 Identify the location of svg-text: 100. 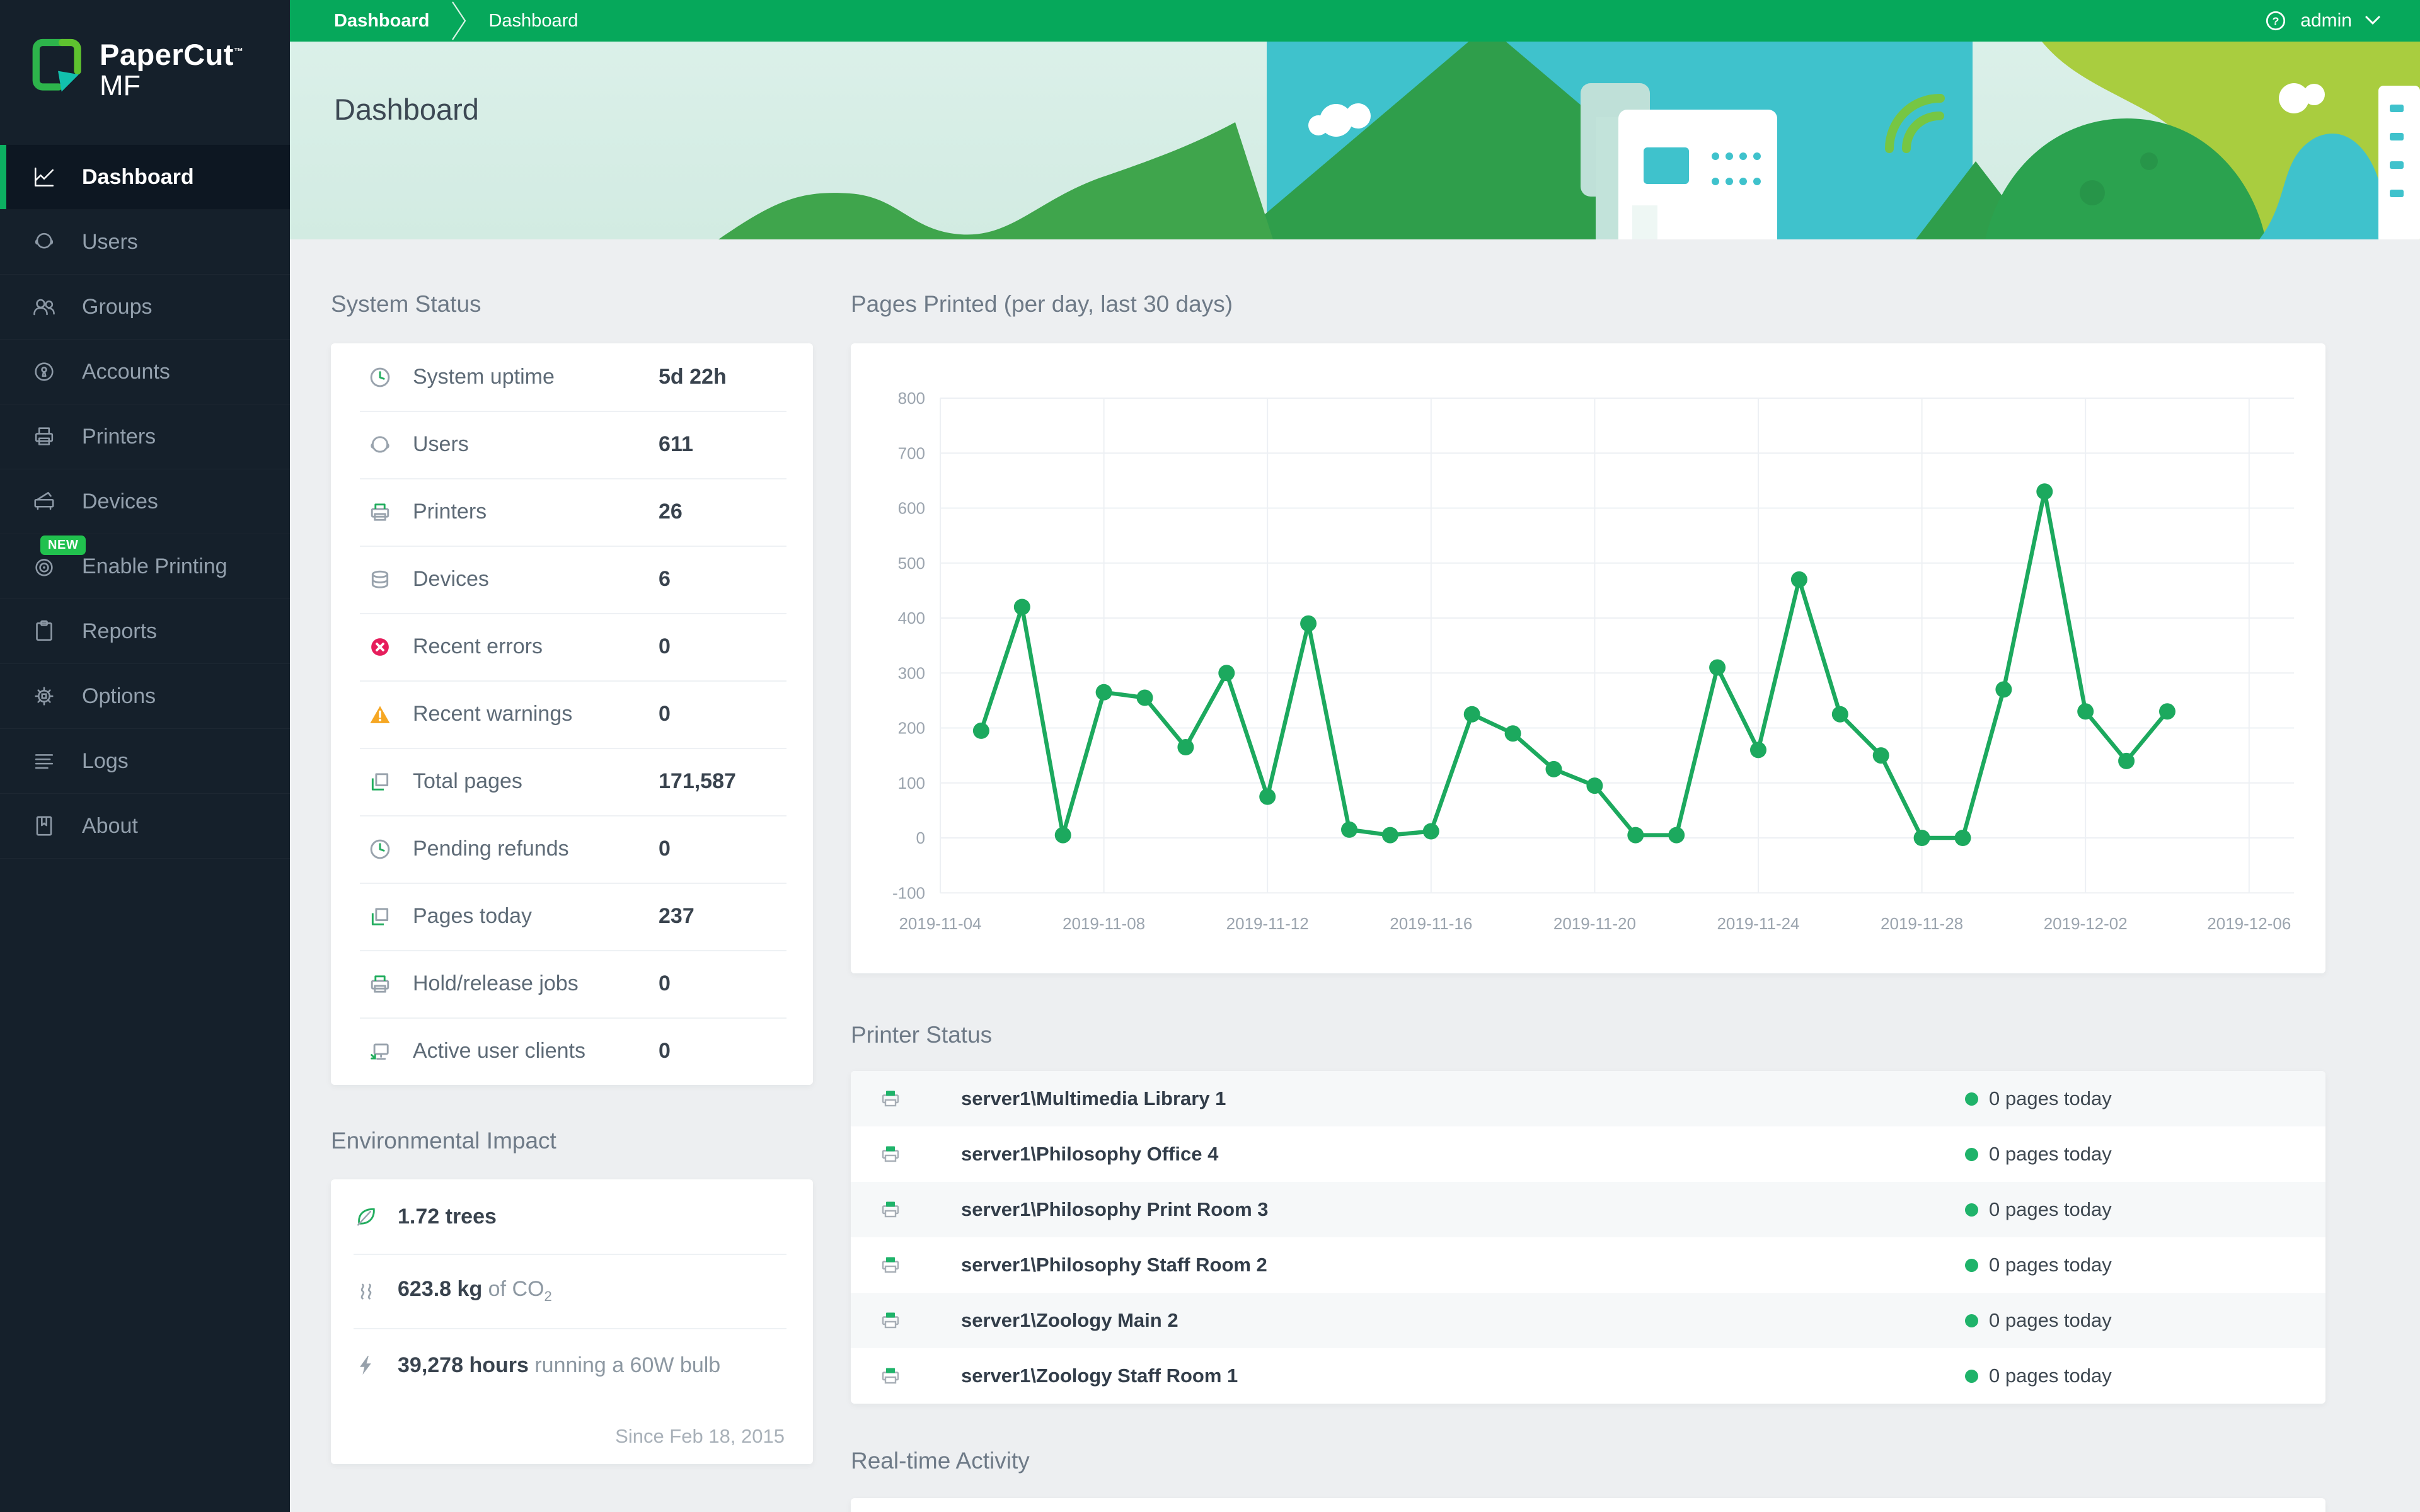
(912, 783).